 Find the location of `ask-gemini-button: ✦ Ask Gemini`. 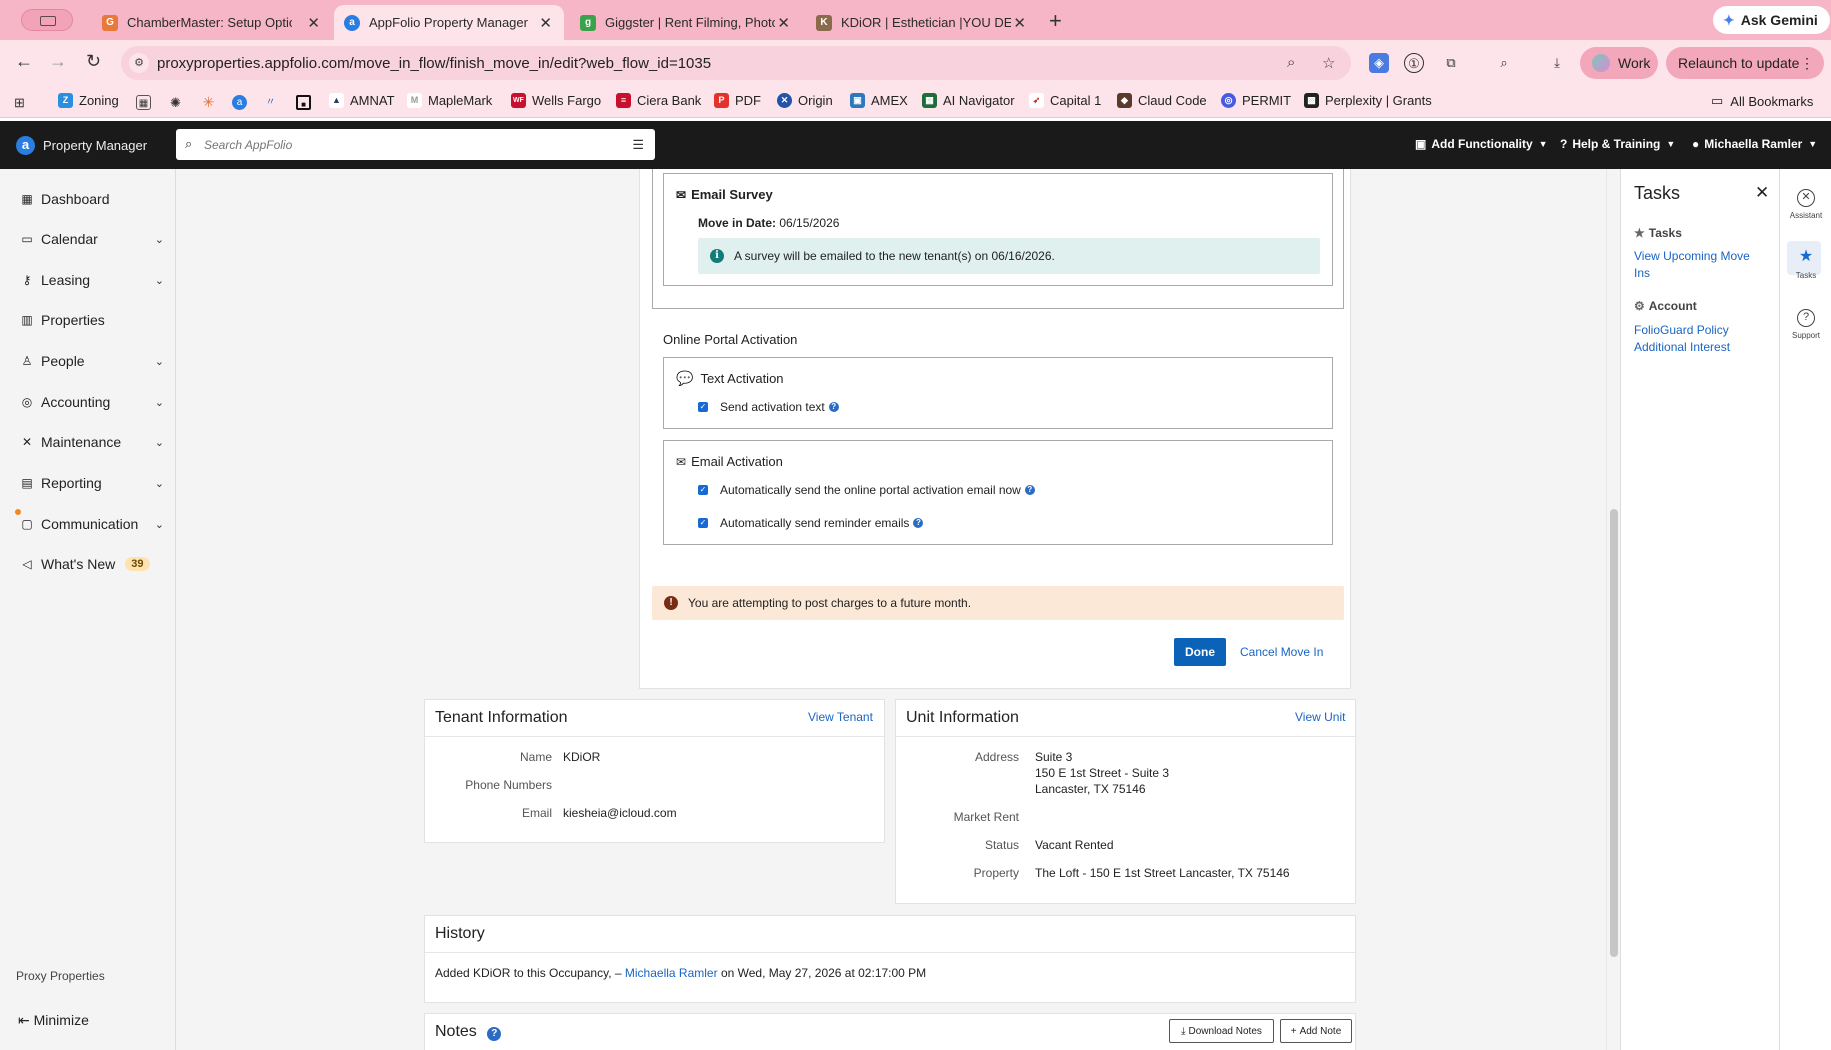

ask-gemini-button: ✦ Ask Gemini is located at coordinates (1771, 20).